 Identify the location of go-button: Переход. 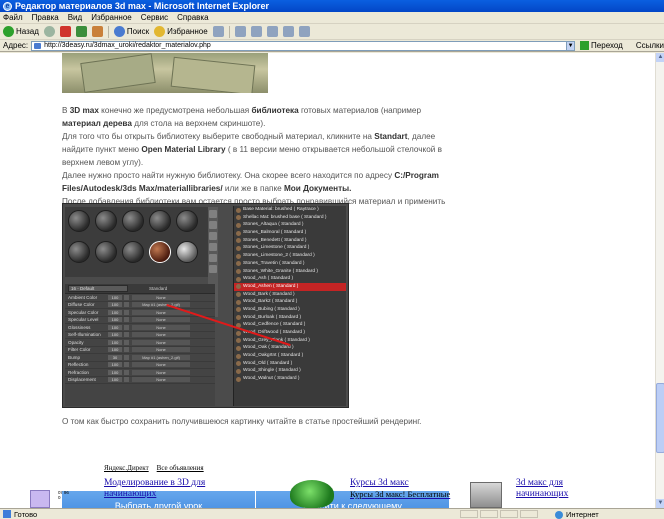
(601, 45).